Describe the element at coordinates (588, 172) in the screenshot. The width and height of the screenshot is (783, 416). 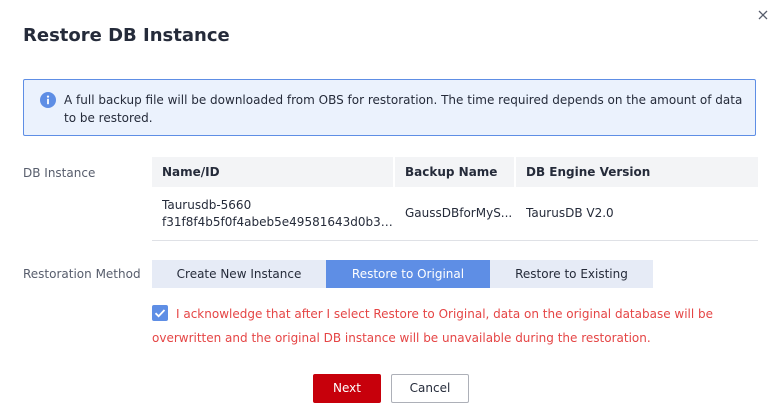
I see `column-header-engine-version: DB Engine Version` at that location.